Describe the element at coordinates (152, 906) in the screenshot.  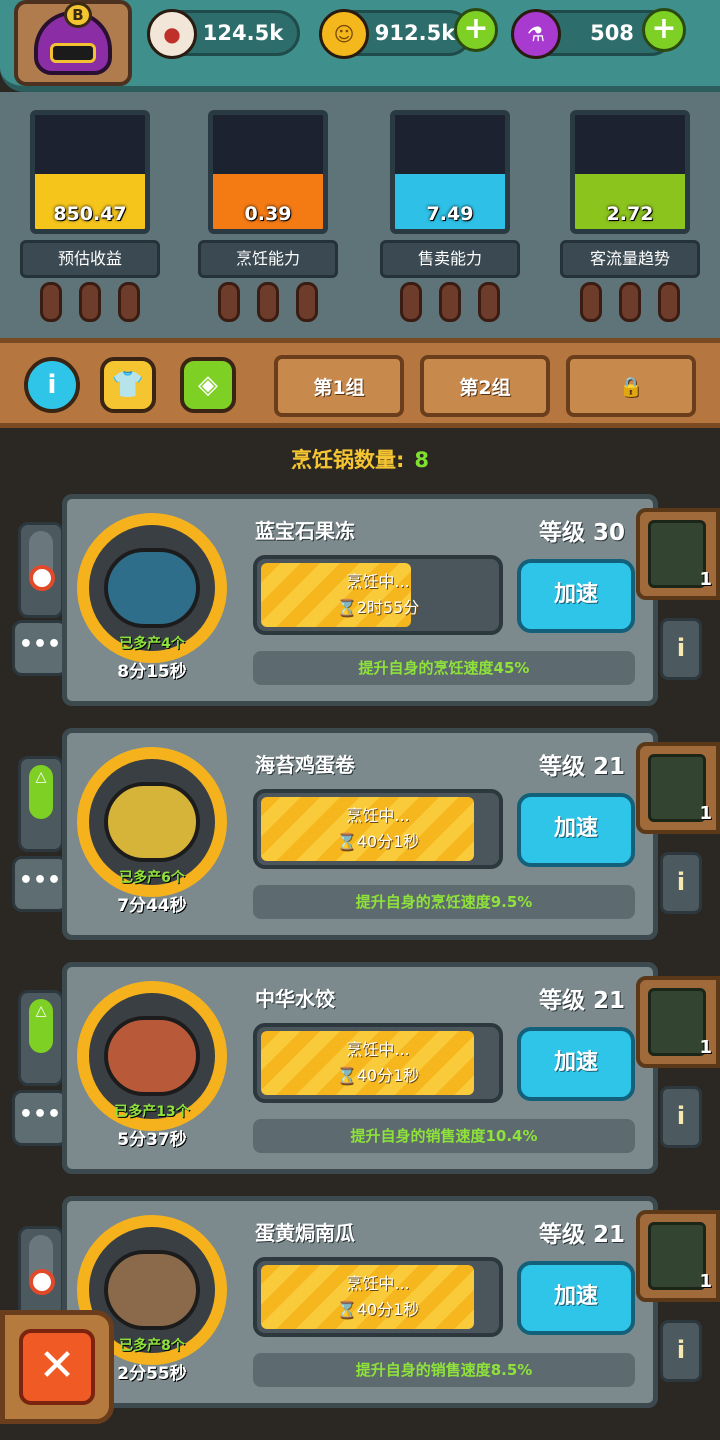
I see `cycle-time: 7分44秒` at that location.